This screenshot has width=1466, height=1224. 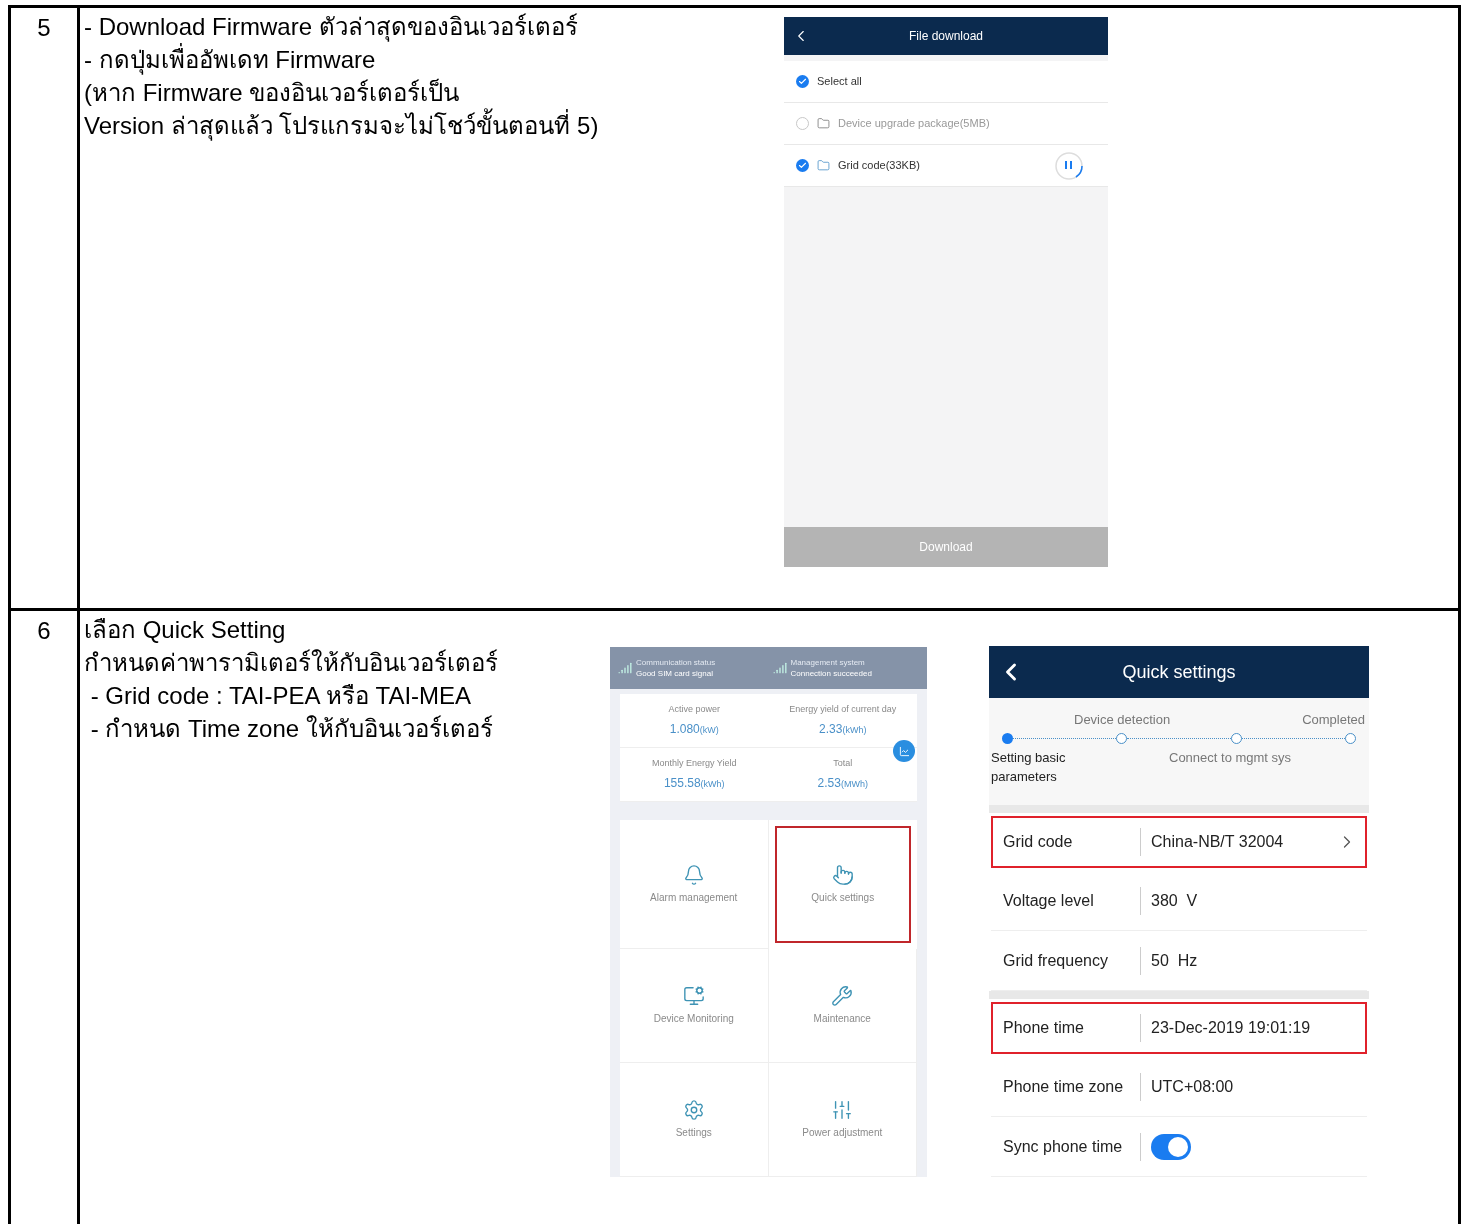 What do you see at coordinates (331, 27) in the screenshot?
I see `instruction-text: - Download Firmware ตัวล่าสุดของอินเวอร์เตอร์` at bounding box center [331, 27].